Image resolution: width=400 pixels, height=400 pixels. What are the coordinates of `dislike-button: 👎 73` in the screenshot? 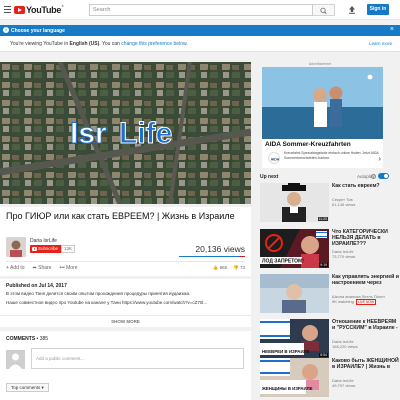 It's located at (239, 268).